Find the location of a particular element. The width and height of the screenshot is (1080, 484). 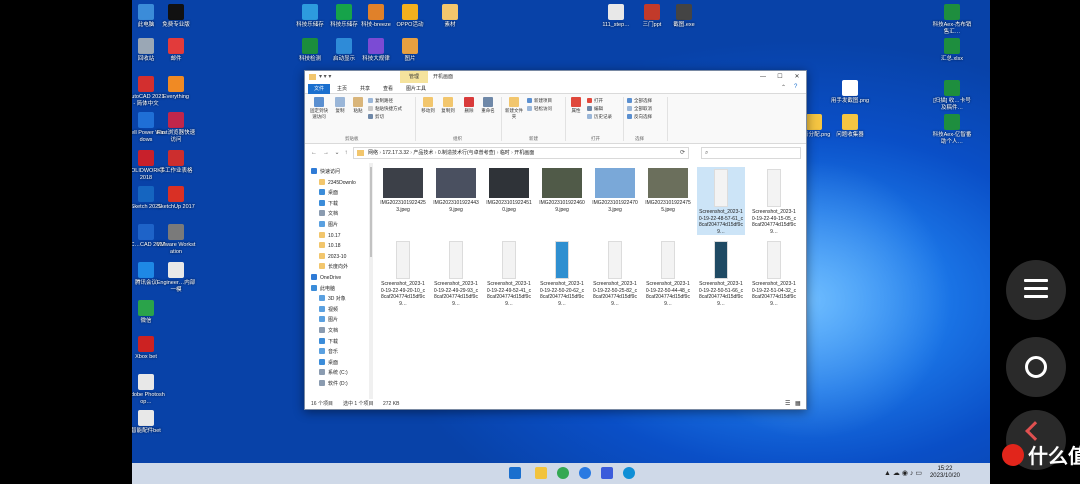

nav-item: 3D 对象 is located at coordinates (332, 299).